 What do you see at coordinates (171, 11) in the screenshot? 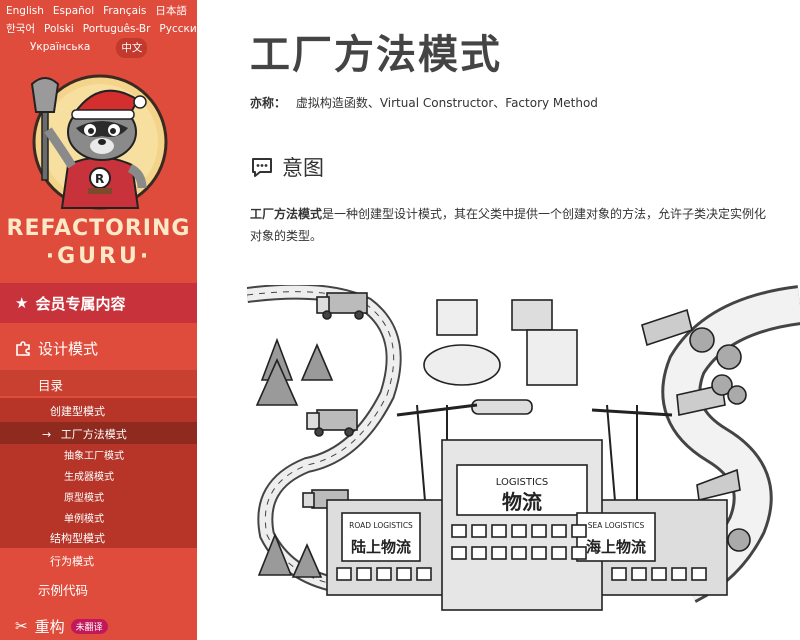
I see `lang-japanese: 日本語` at bounding box center [171, 11].